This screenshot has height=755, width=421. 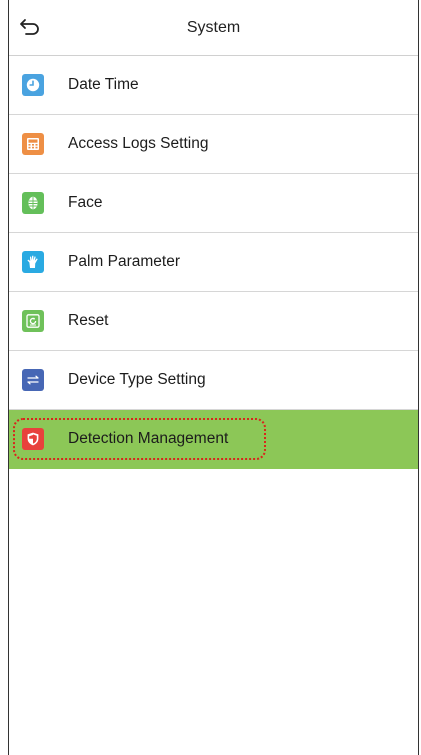 I want to click on menu-item-detection-management: Detection Management, so click(x=213, y=439).